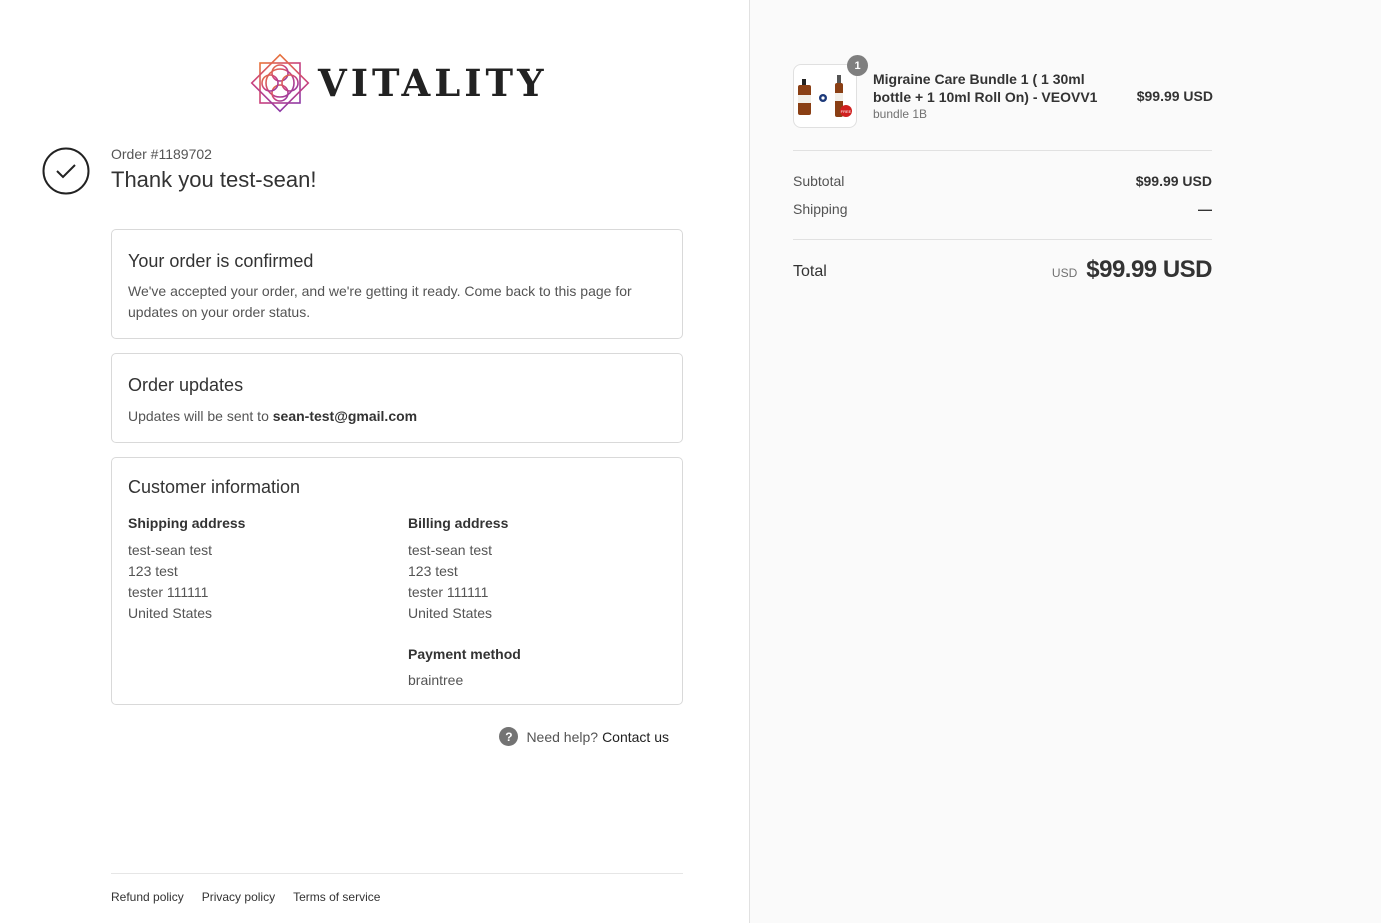 The width and height of the screenshot is (1381, 923). I want to click on total-value: USD $99.99 USD, so click(1132, 270).